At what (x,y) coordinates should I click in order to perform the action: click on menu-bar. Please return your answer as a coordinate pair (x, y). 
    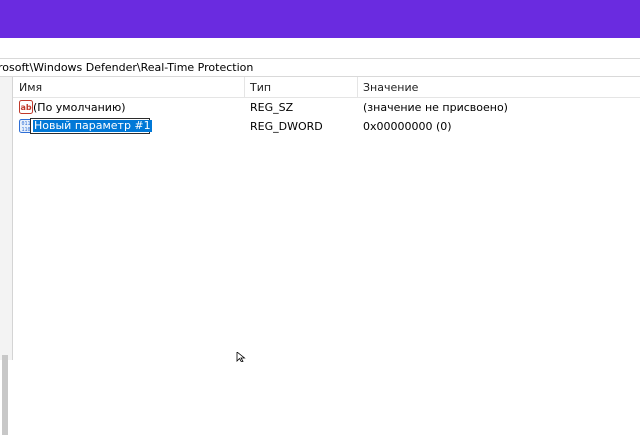
    Looking at the image, I should click on (320, 48).